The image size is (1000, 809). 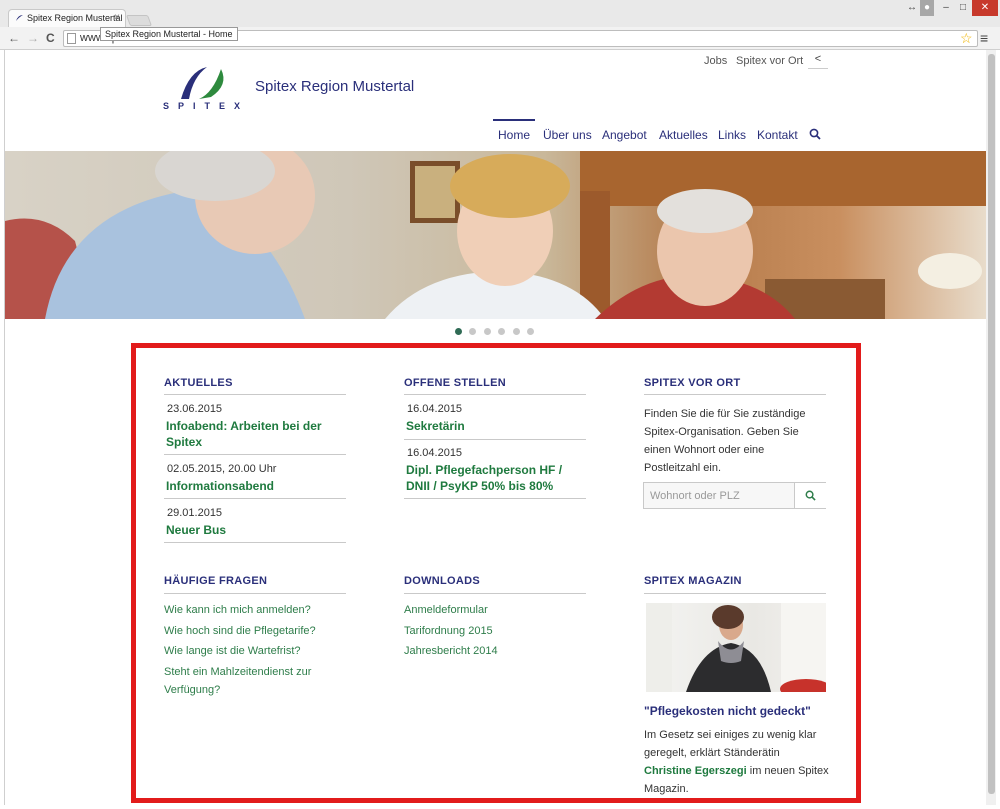 I want to click on download-link: Jahresbericht 2014, so click(x=451, y=651).